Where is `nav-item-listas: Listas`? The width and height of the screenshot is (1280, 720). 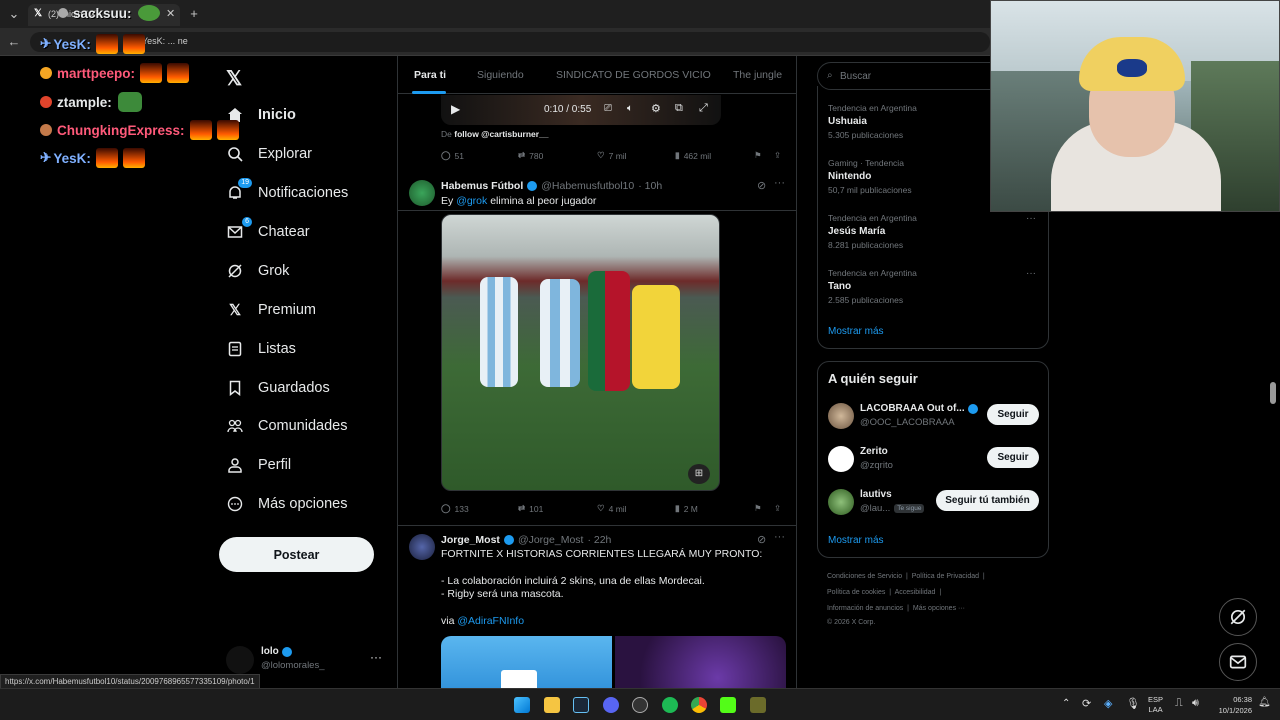
nav-item-listas: Listas is located at coordinates (261, 349).